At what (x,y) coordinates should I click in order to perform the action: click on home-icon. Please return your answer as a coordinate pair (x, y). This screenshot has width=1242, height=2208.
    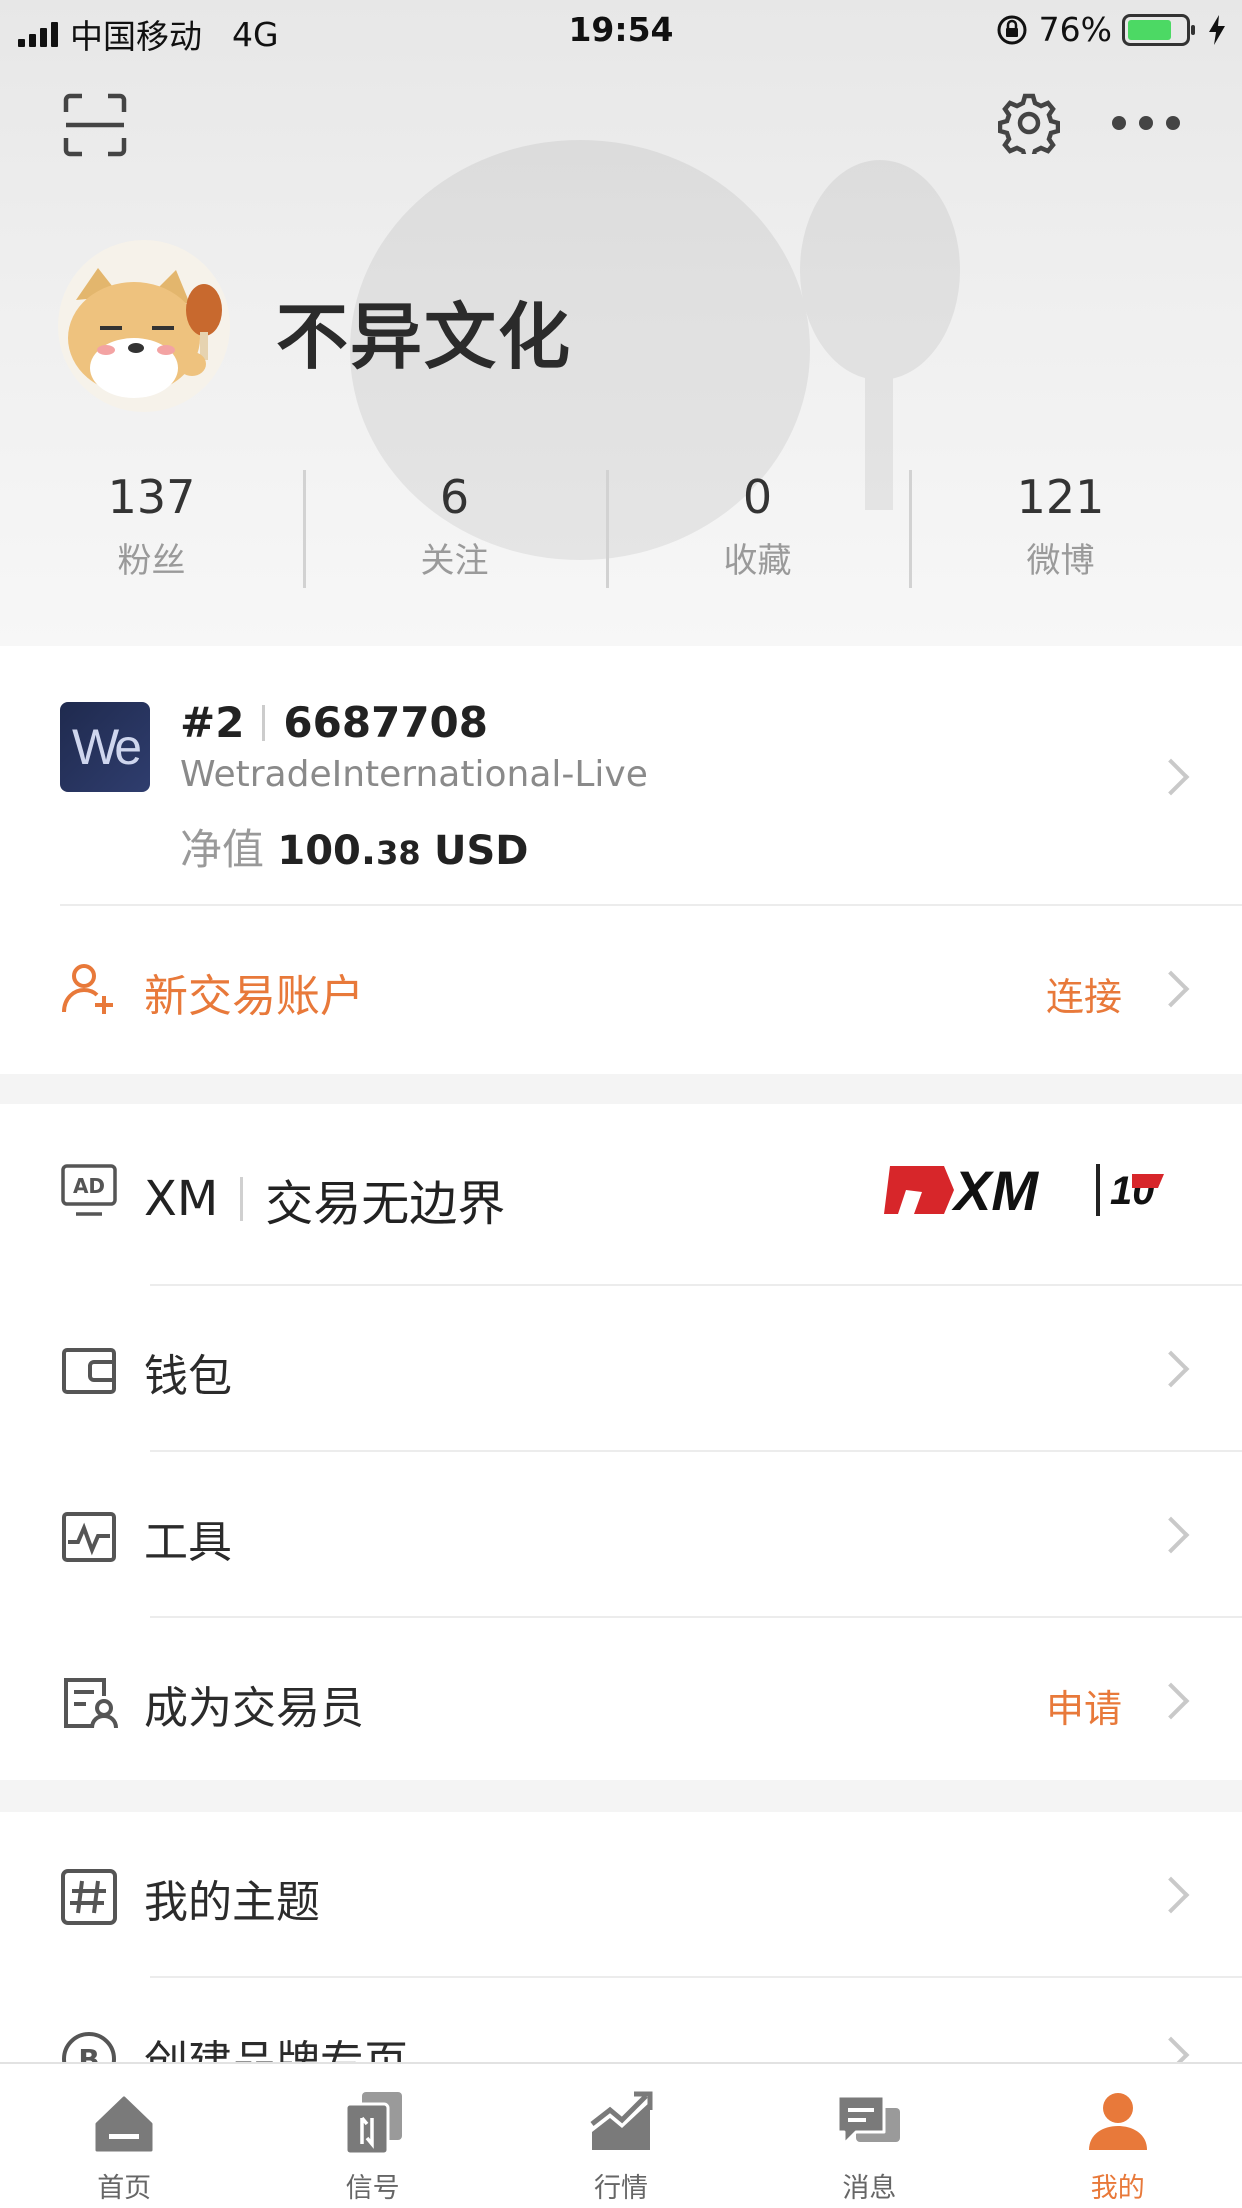
    Looking at the image, I should click on (124, 2124).